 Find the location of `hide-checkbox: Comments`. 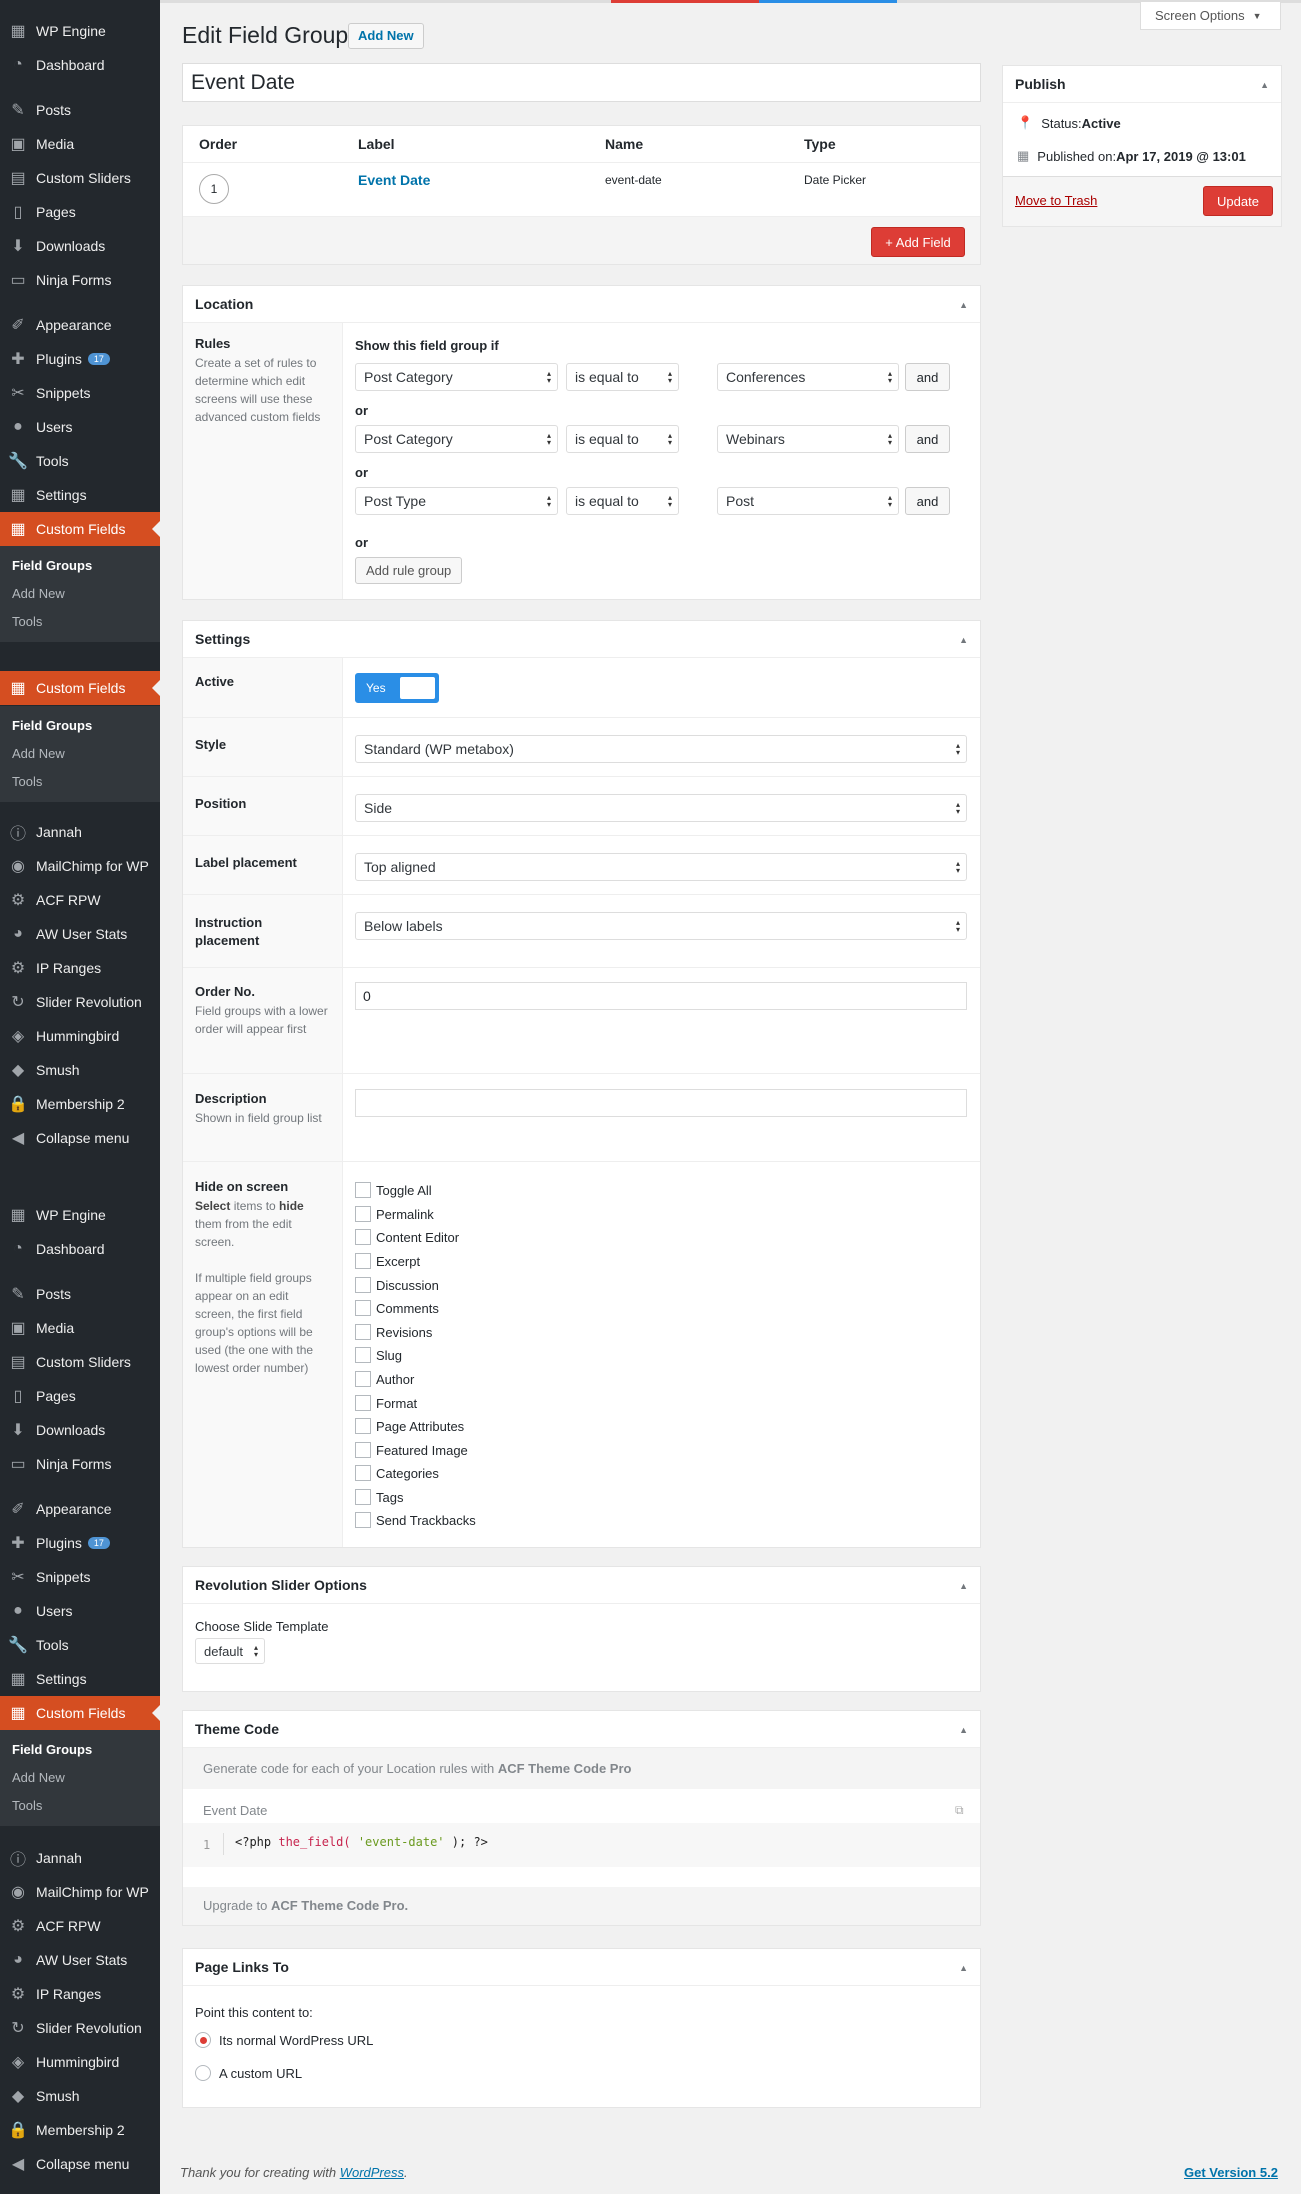

hide-checkbox: Comments is located at coordinates (397, 1308).